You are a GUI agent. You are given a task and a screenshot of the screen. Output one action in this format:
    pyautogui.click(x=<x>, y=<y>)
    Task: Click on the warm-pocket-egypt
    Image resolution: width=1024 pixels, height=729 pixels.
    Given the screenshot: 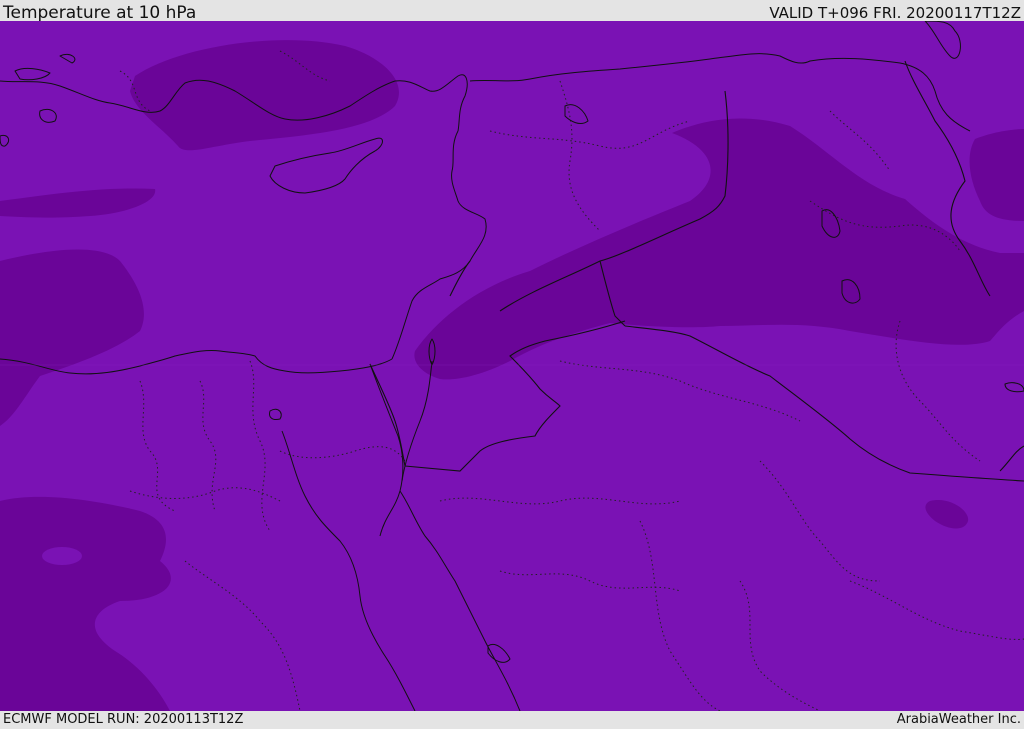 What is the action you would take?
    pyautogui.click(x=62, y=556)
    